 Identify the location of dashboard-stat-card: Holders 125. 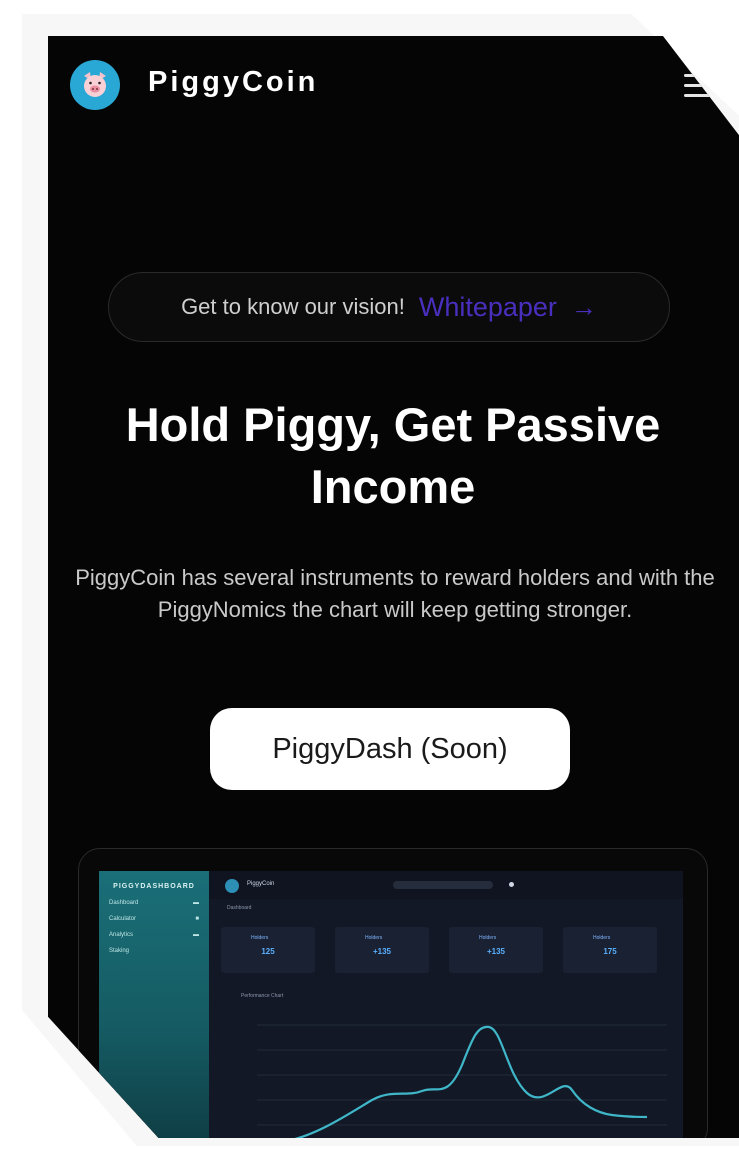
(268, 950).